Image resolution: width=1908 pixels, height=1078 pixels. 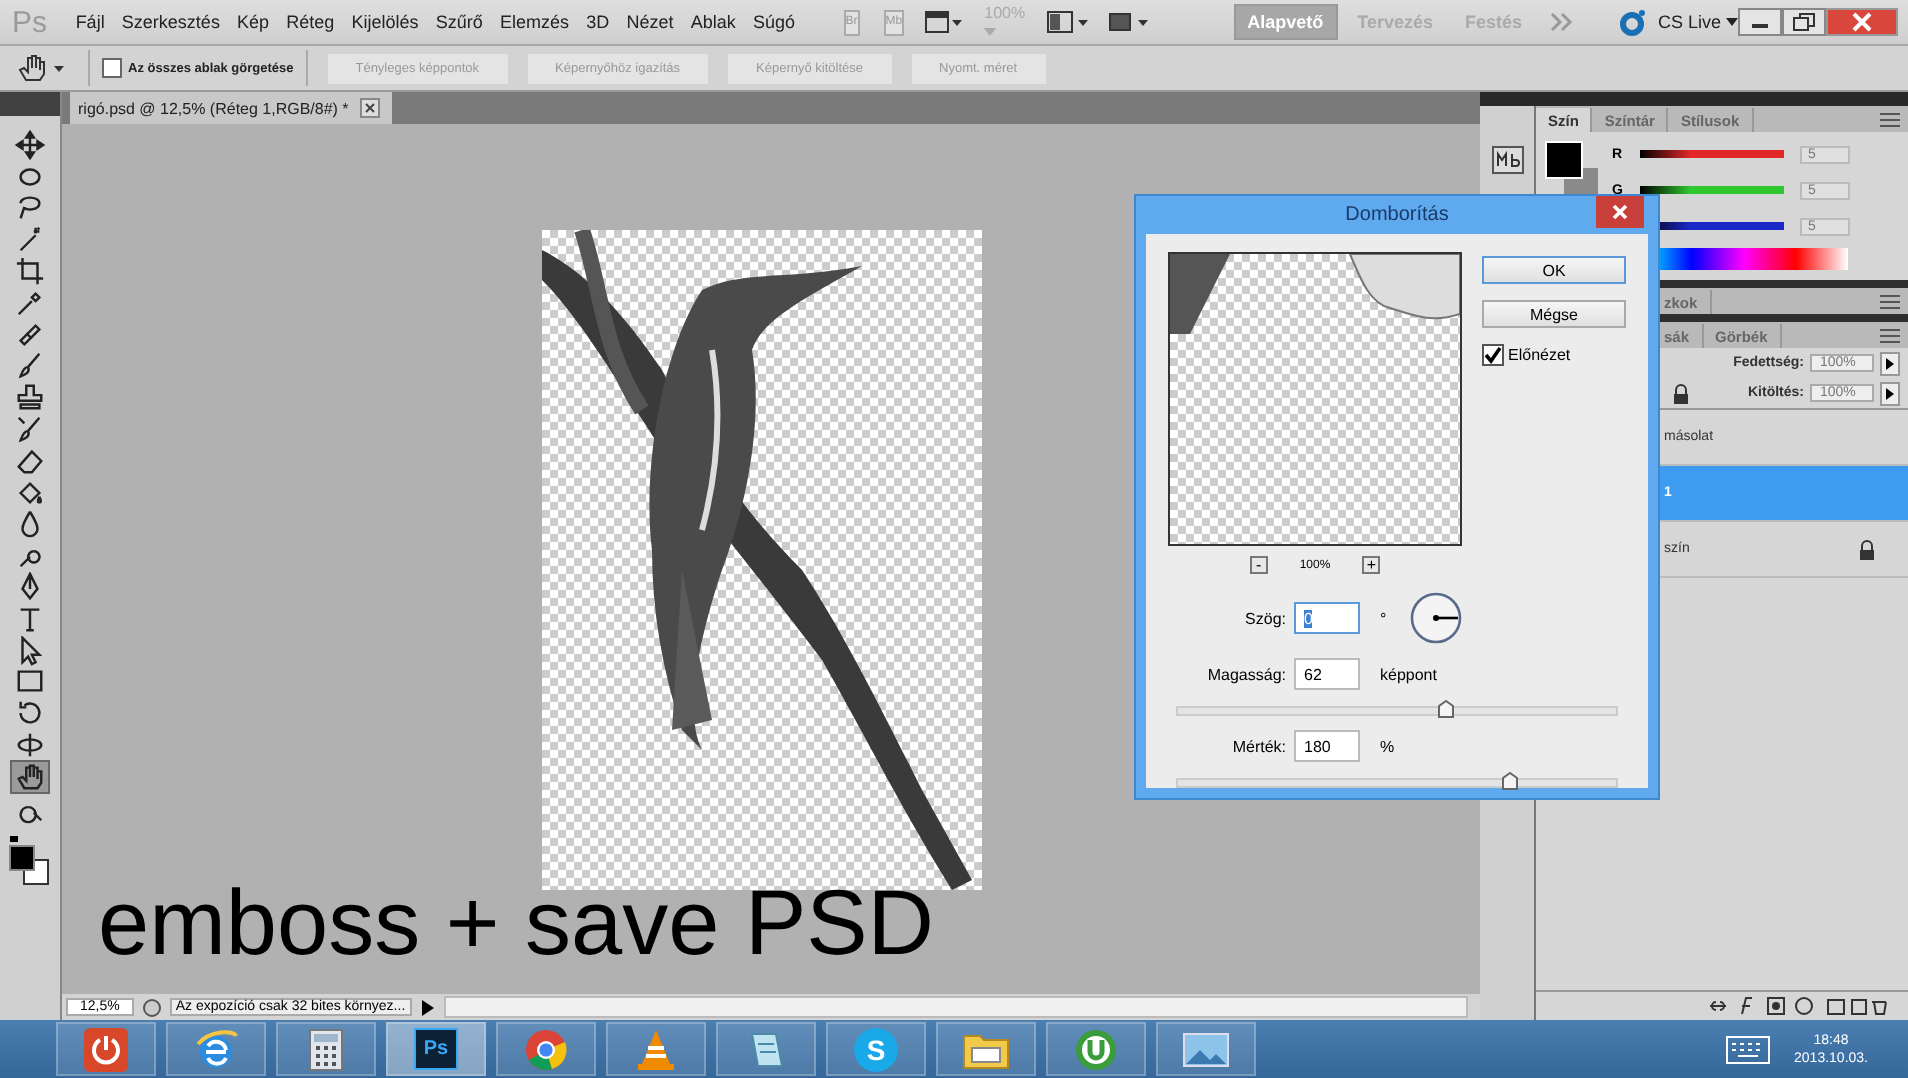 I want to click on taskbar-app: Ps, so click(x=436, y=1049).